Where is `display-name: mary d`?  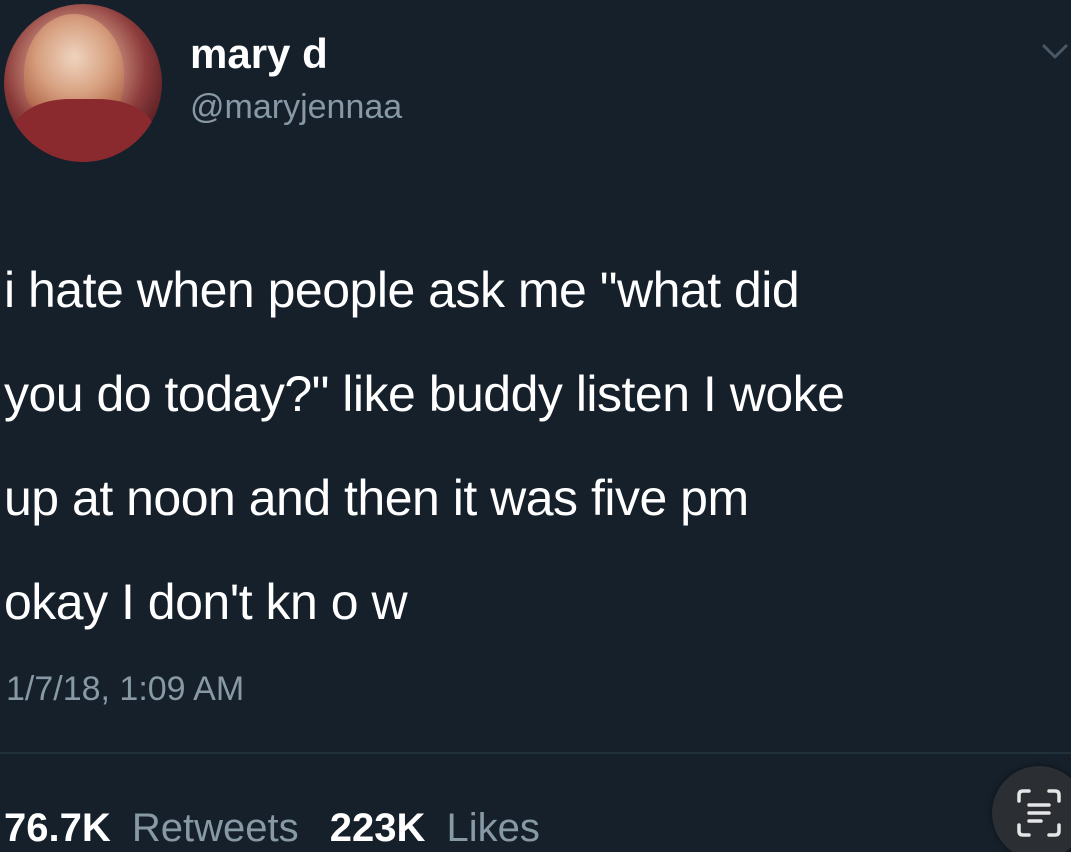 display-name: mary d is located at coordinates (259, 54).